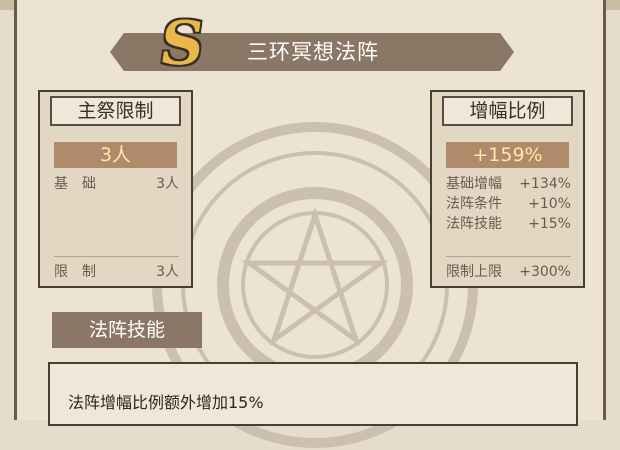 This screenshot has width=620, height=450. What do you see at coordinates (508, 204) in the screenshot?
I see `formation-condition-row: 法阵条件 +10%` at bounding box center [508, 204].